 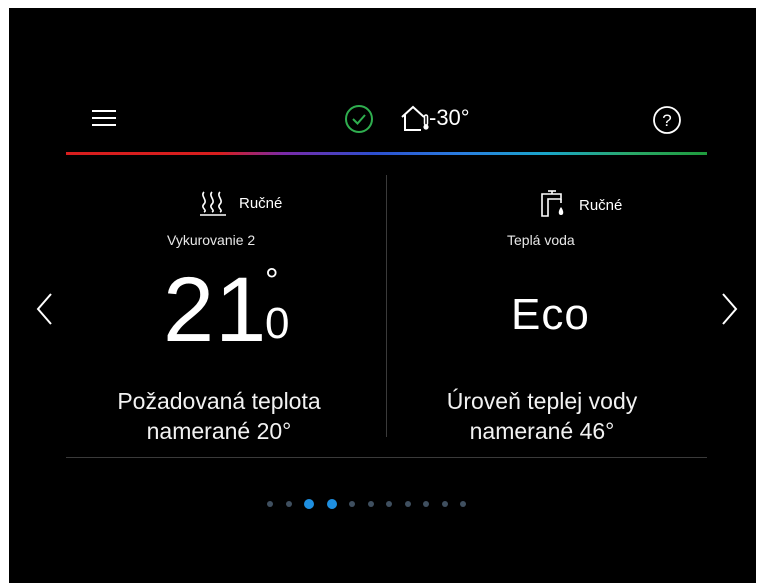 What do you see at coordinates (215, 310) in the screenshot?
I see `heating-setpoint-value: 21` at bounding box center [215, 310].